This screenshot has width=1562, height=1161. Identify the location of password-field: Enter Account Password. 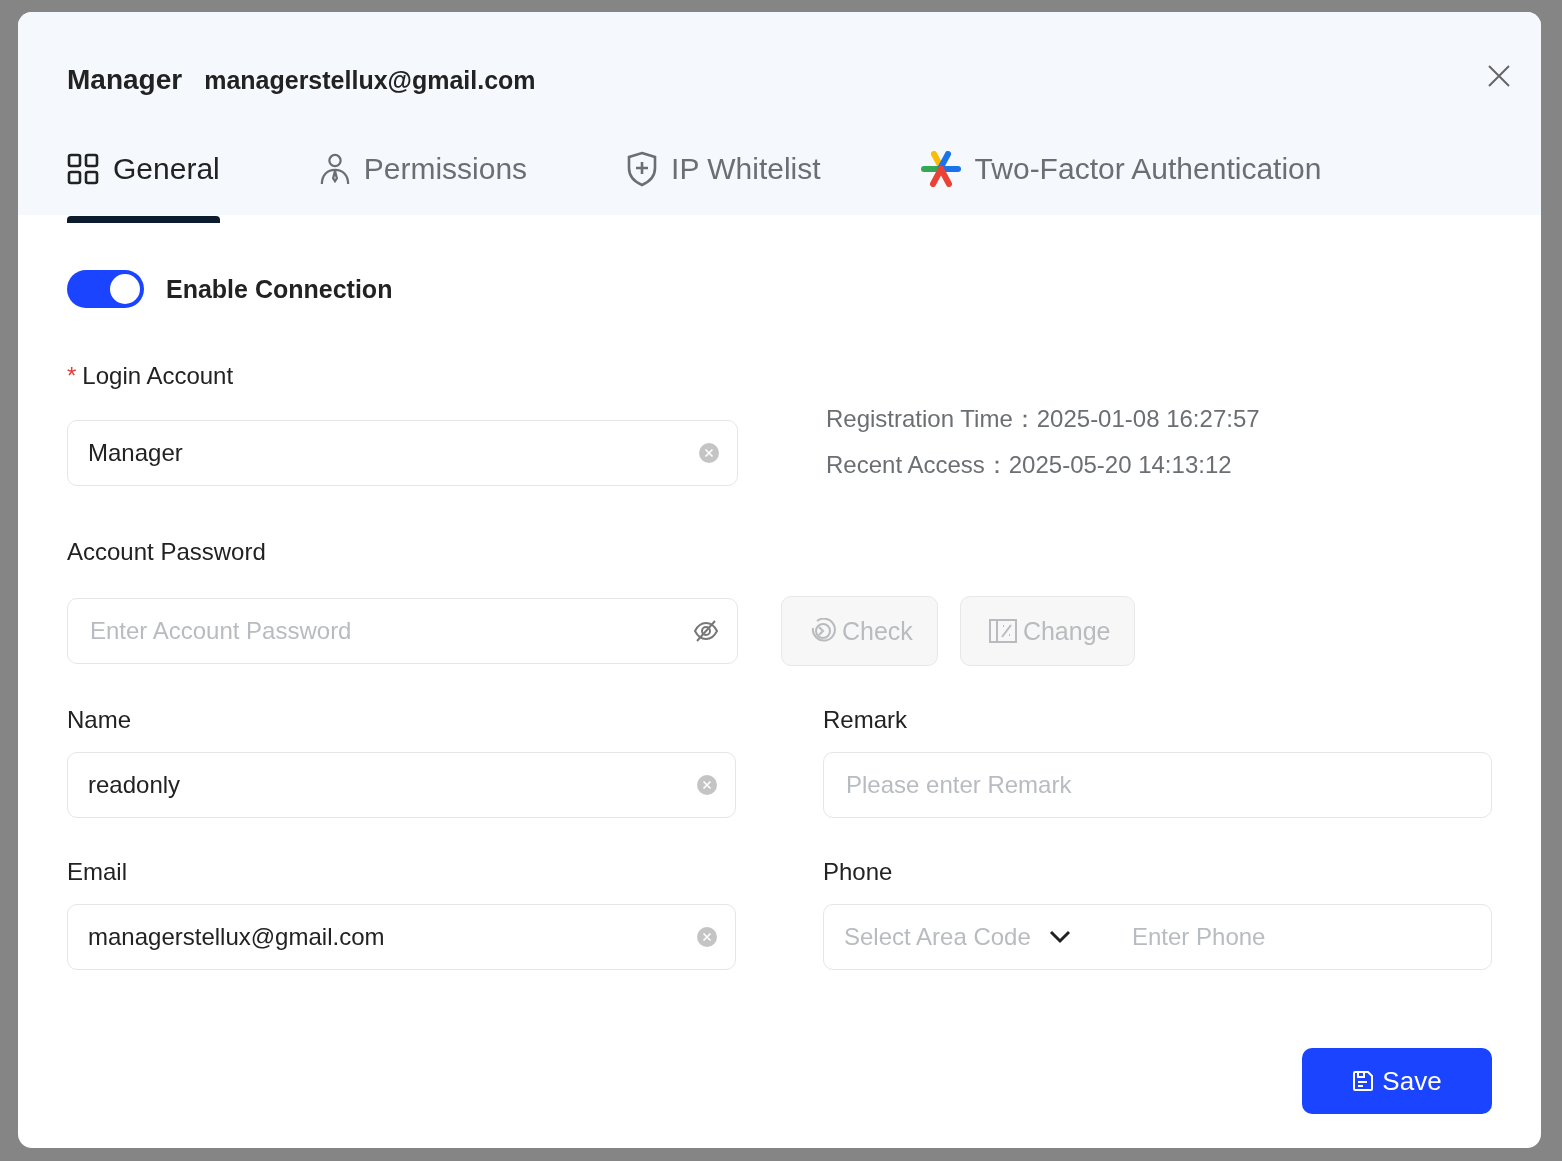
(402, 631).